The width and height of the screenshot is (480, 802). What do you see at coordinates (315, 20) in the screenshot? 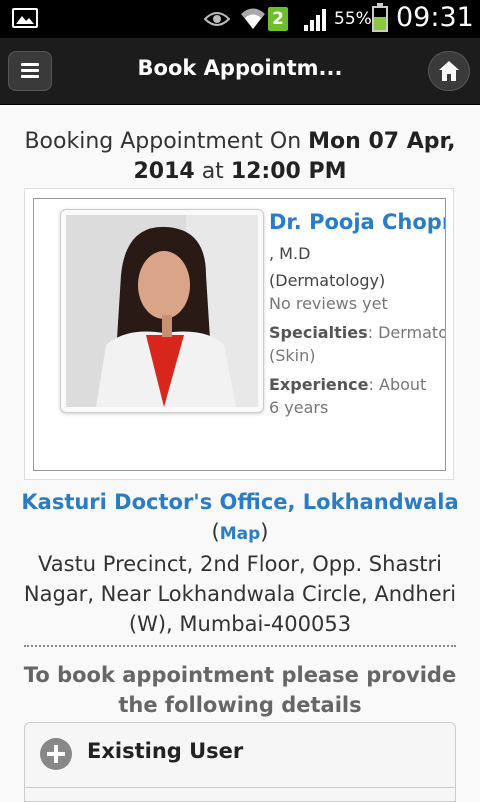
I see `signal-icon` at bounding box center [315, 20].